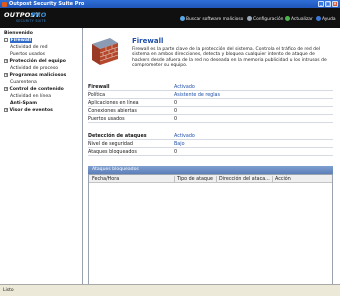 The width and height of the screenshot is (340, 296). Describe the element at coordinates (287, 18) in the screenshot. I see `refresh-icon` at that location.